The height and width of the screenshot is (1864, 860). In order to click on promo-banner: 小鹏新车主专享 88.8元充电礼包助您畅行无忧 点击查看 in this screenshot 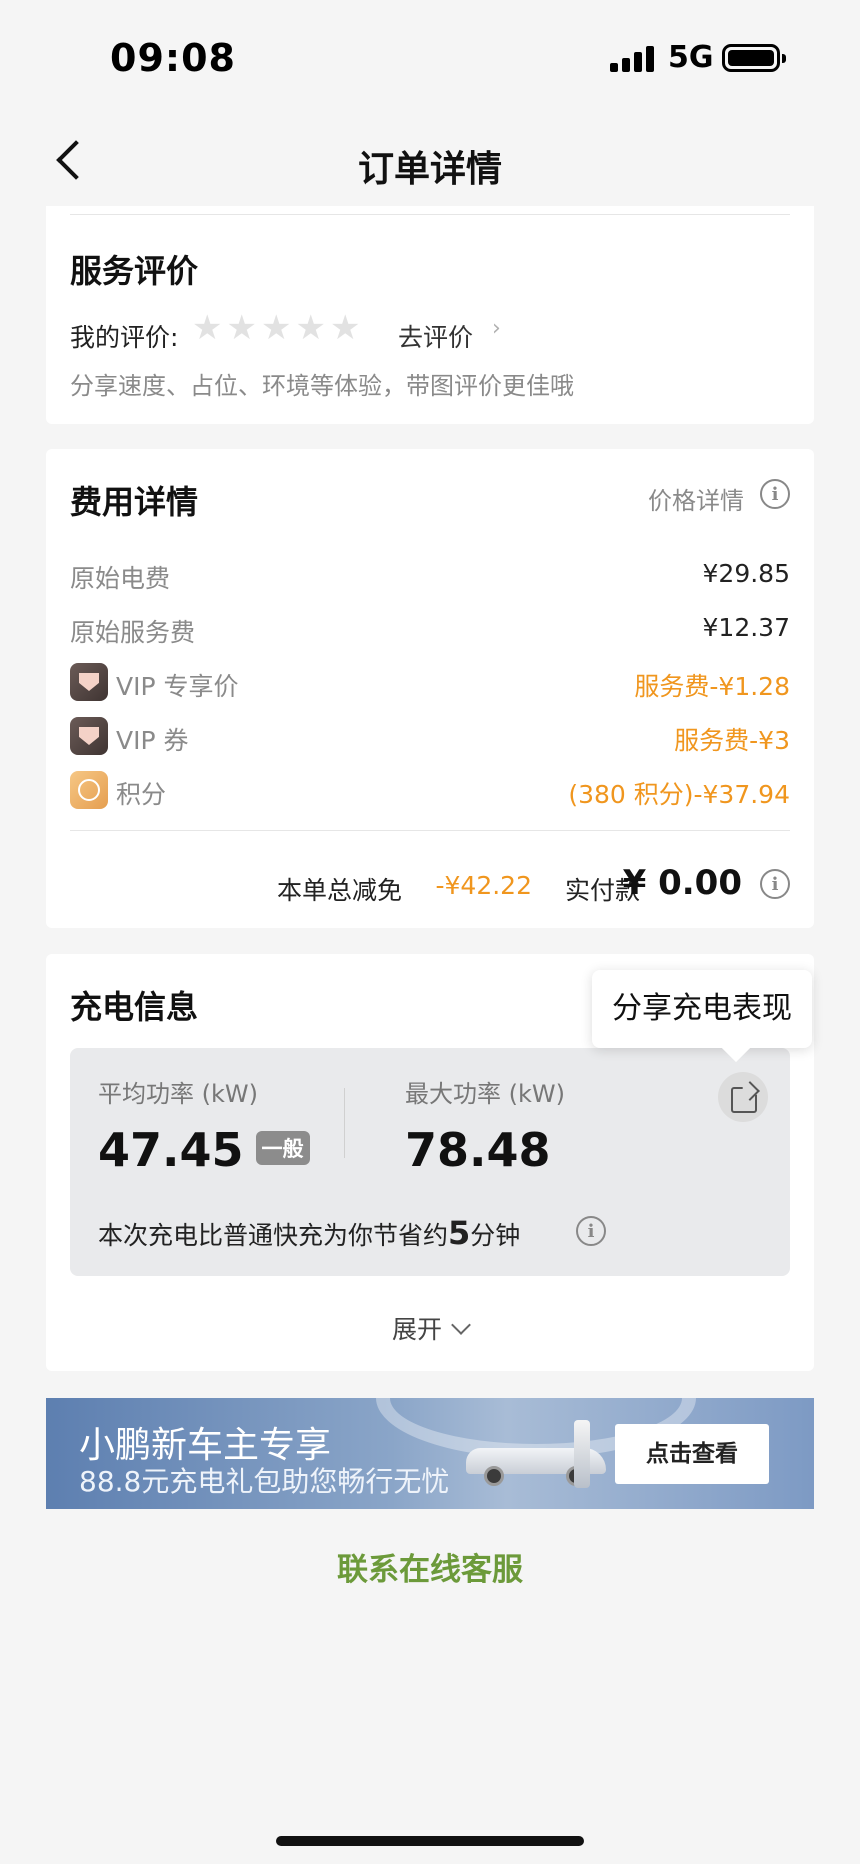, I will do `click(430, 1453)`.